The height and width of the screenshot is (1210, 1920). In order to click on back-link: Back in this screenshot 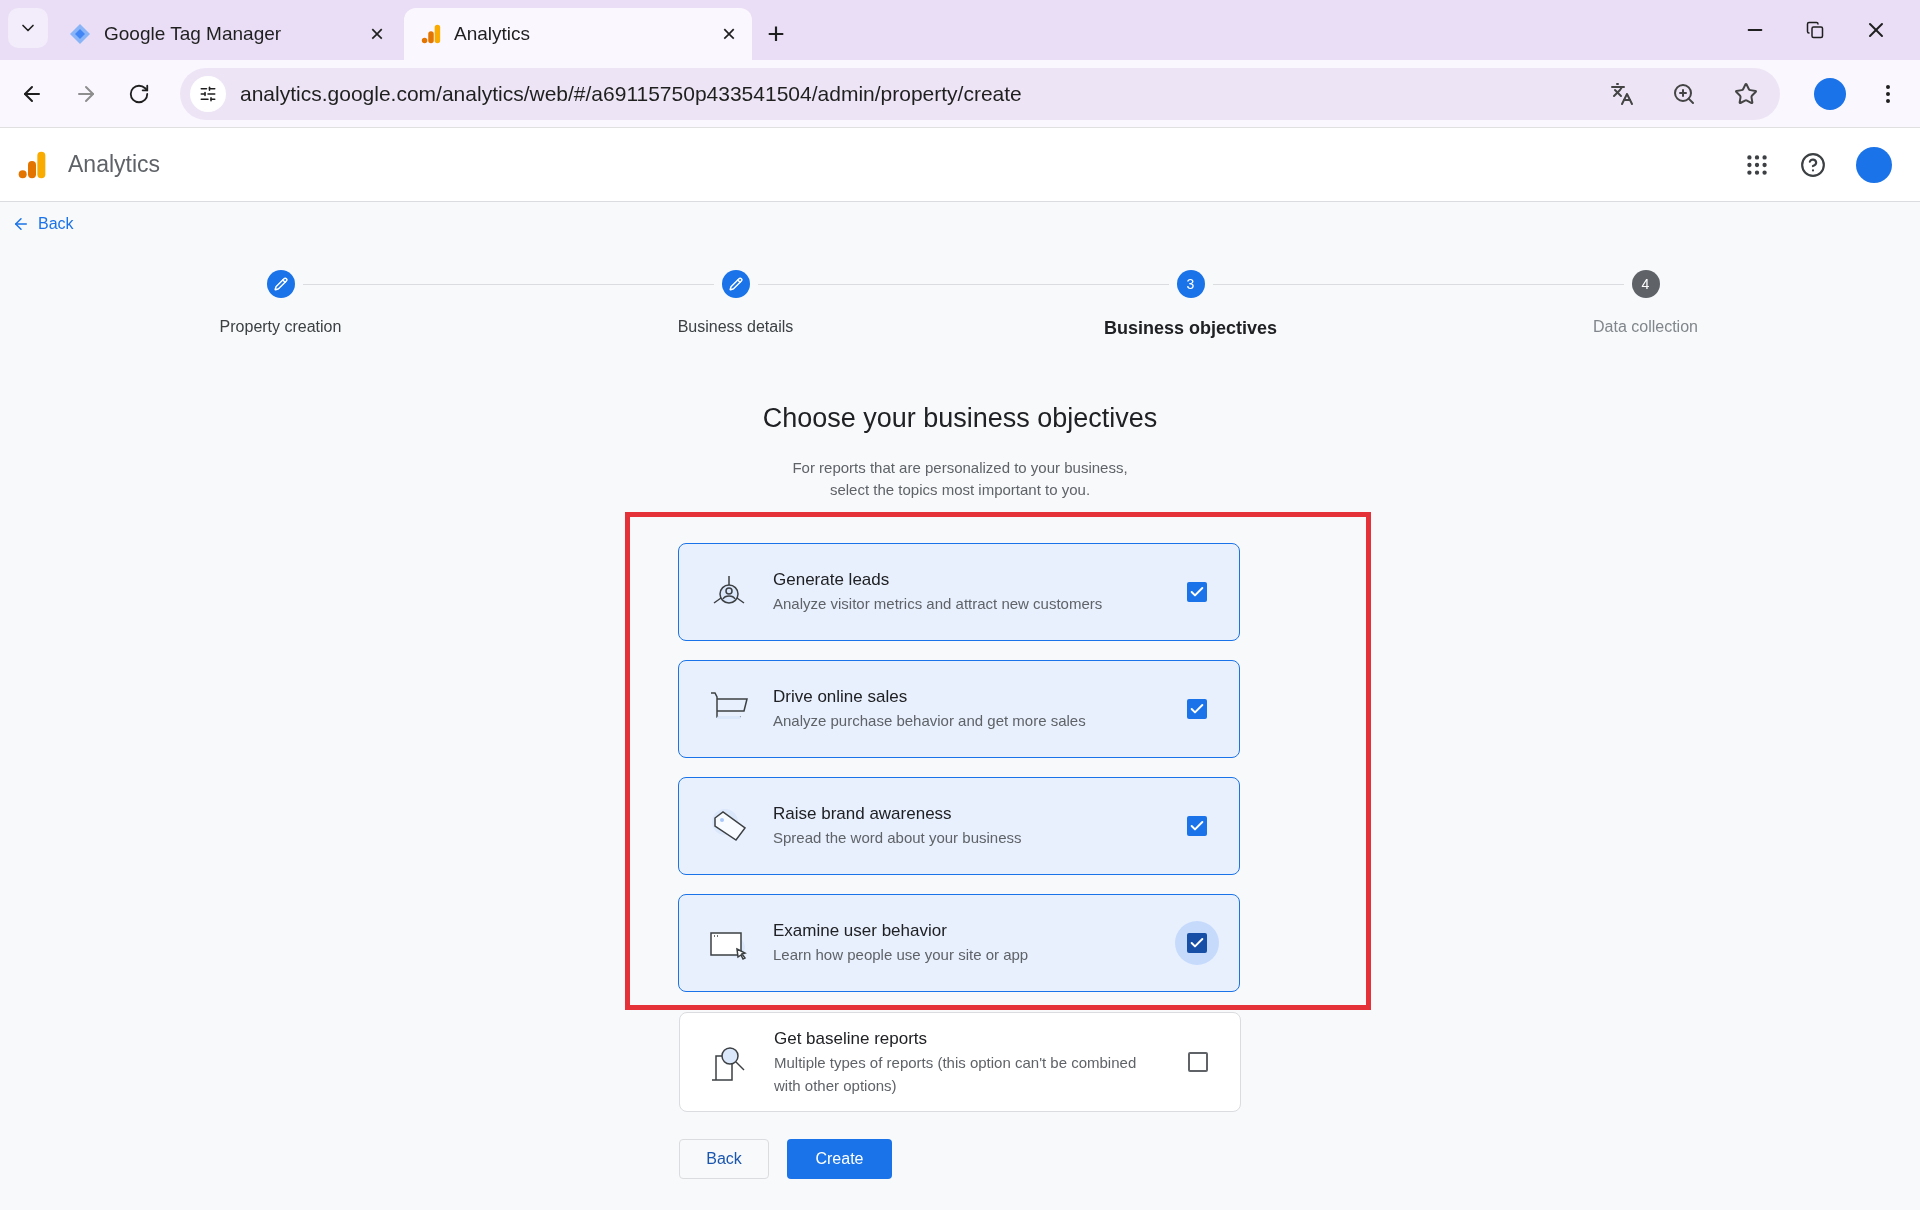, I will do `click(43, 224)`.